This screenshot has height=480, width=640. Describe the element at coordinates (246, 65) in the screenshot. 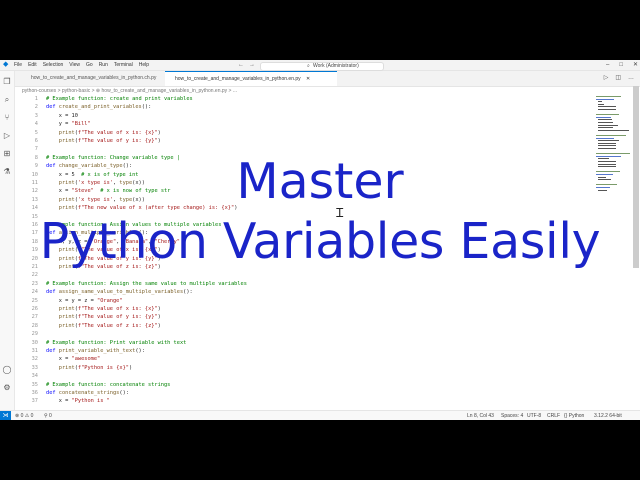

I see `nav-arrows: ← →` at that location.